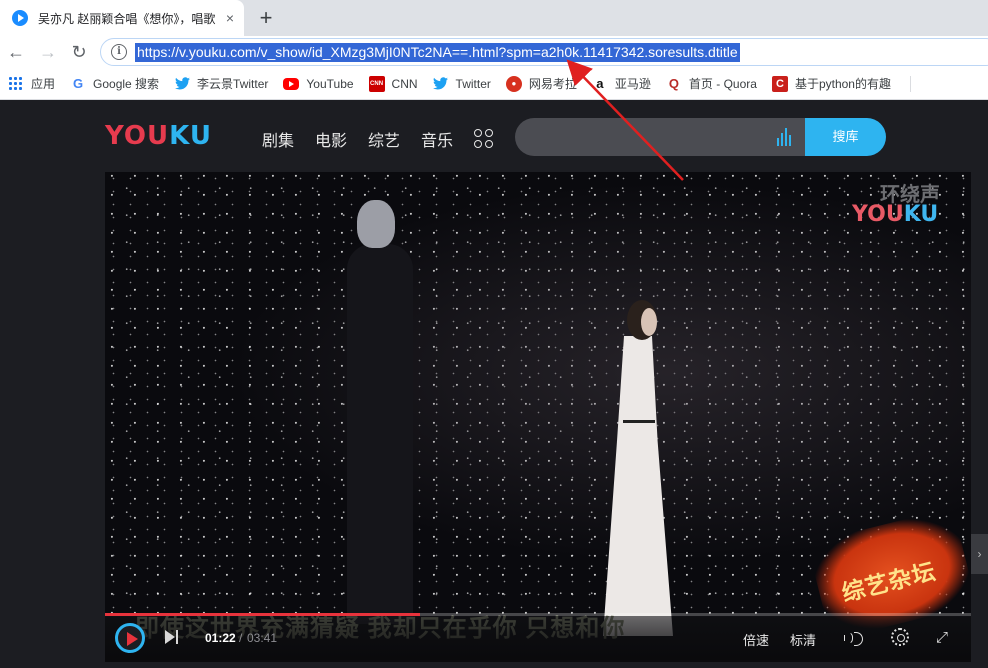 This screenshot has height=668, width=988. I want to click on quality-button: 标清, so click(803, 639).